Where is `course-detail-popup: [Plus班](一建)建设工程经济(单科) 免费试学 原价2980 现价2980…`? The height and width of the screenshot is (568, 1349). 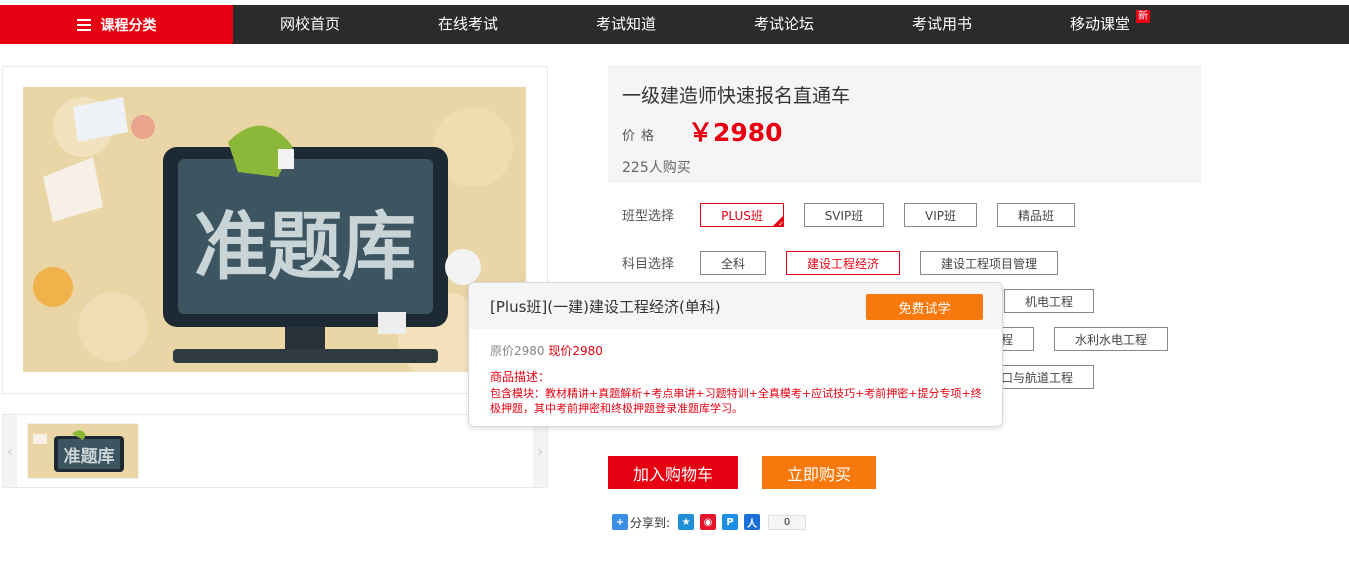 course-detail-popup: [Plus班](一建)建设工程经济(单科) 免费试学 原价2980 现价2980… is located at coordinates (735, 354).